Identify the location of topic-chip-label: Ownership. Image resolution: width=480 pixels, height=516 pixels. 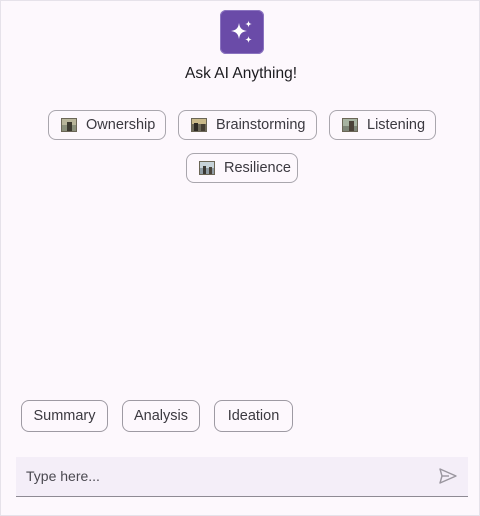
(121, 125).